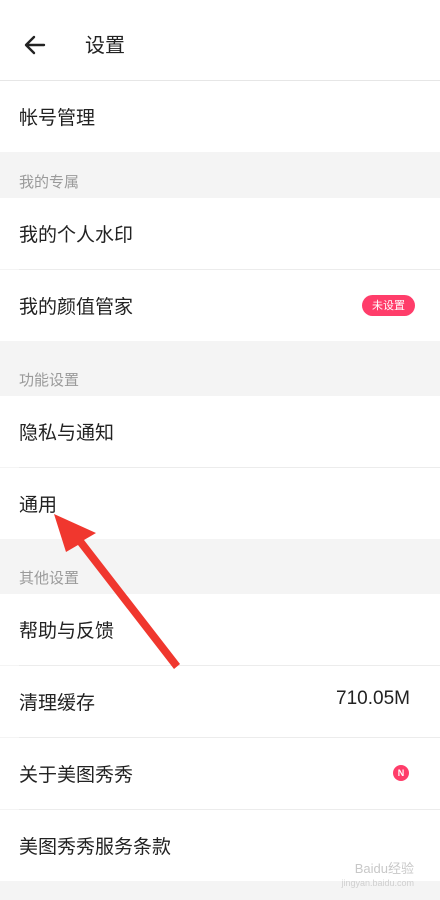  What do you see at coordinates (57, 118) in the screenshot?
I see `settings-item-label: 帐号管理` at bounding box center [57, 118].